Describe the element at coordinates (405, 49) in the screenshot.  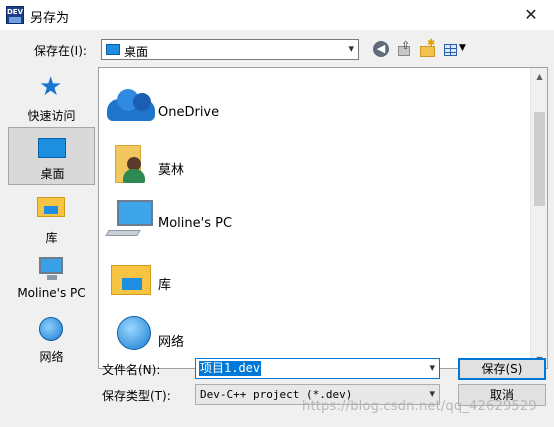
I see `up-folder-icon: ⇧` at that location.